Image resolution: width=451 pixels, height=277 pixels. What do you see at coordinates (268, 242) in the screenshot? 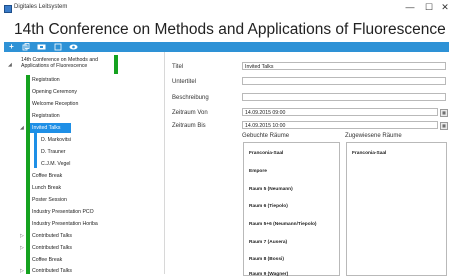
I see `room-item: Raum 7 (Ausera)` at bounding box center [268, 242].